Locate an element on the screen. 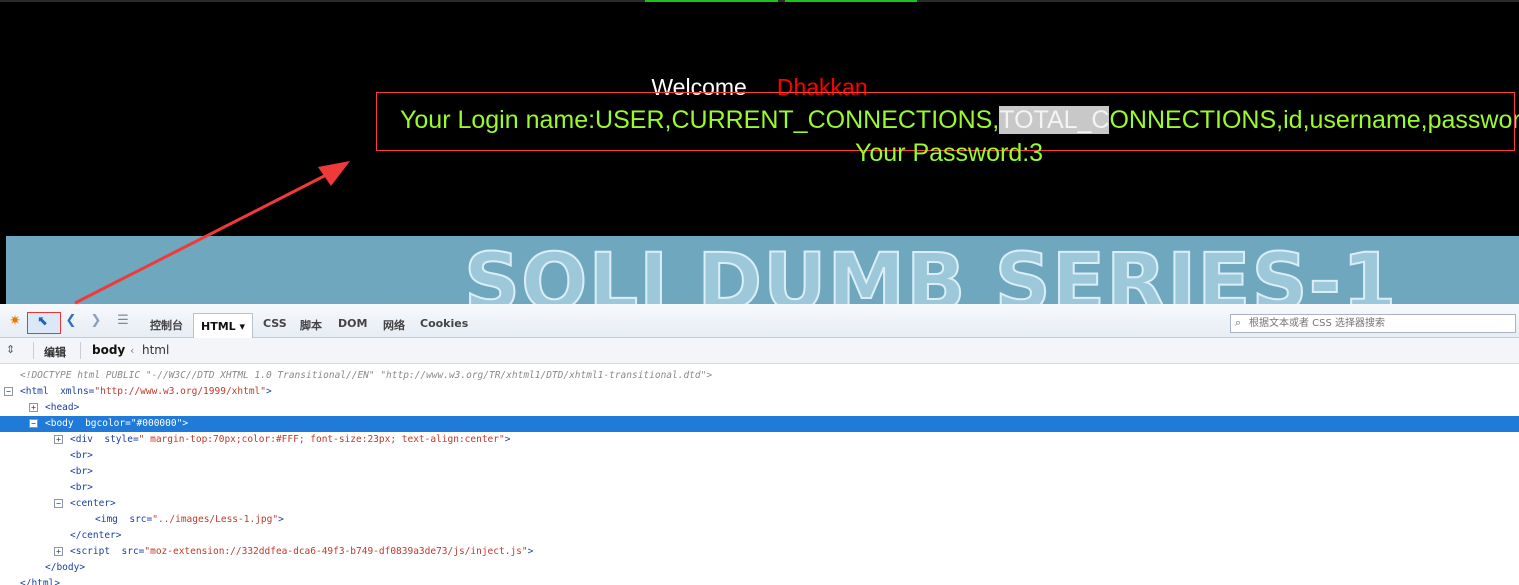  breadcrumb-html: html is located at coordinates (155, 350).